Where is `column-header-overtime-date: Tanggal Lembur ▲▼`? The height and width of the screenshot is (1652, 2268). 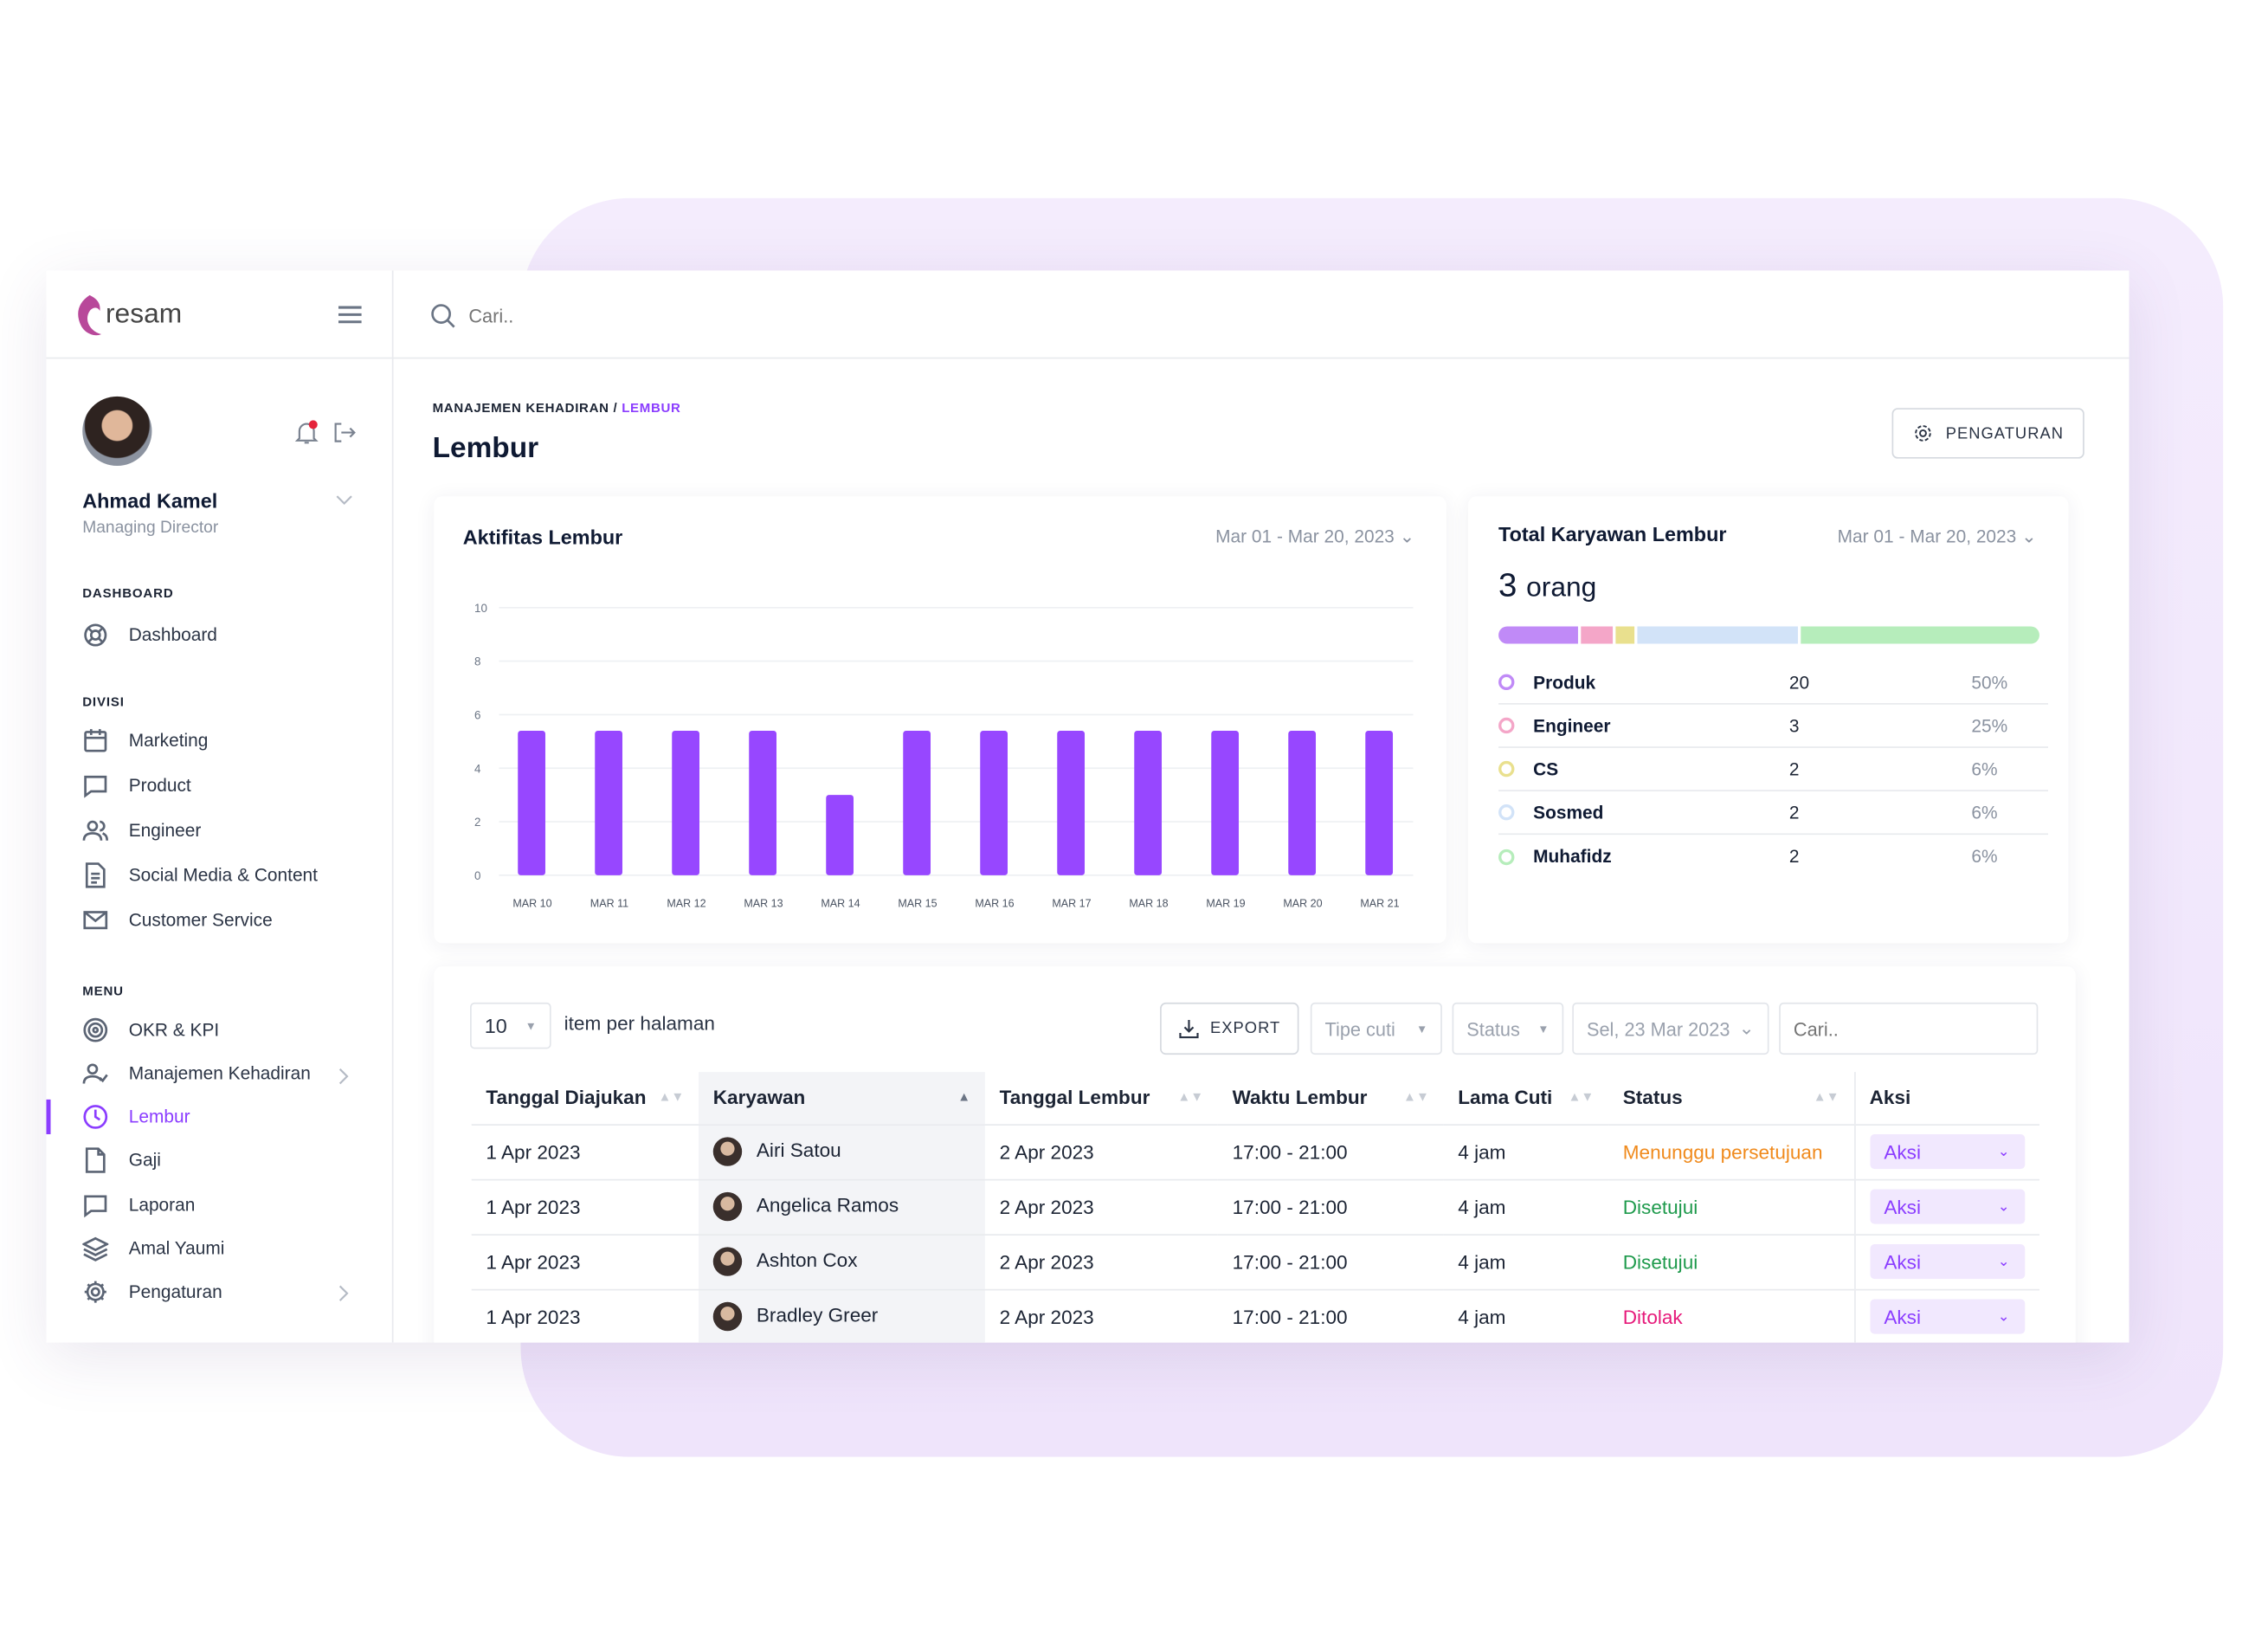
column-header-overtime-date: Tanggal Lembur ▲▼ is located at coordinates (1101, 1098).